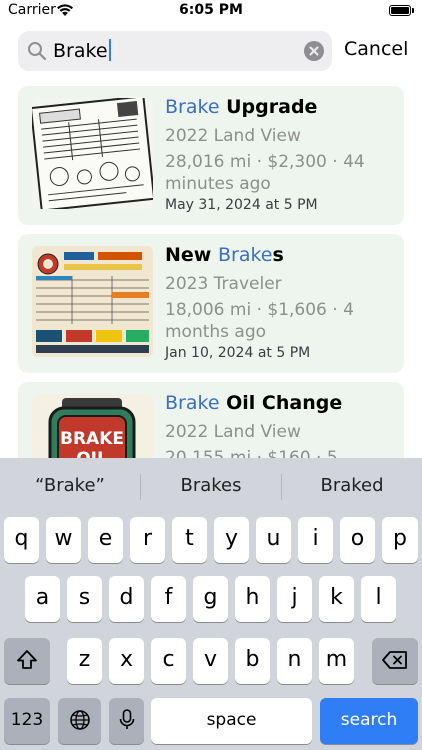  Describe the element at coordinates (175, 51) in the screenshot. I see `search-input: Brake` at that location.